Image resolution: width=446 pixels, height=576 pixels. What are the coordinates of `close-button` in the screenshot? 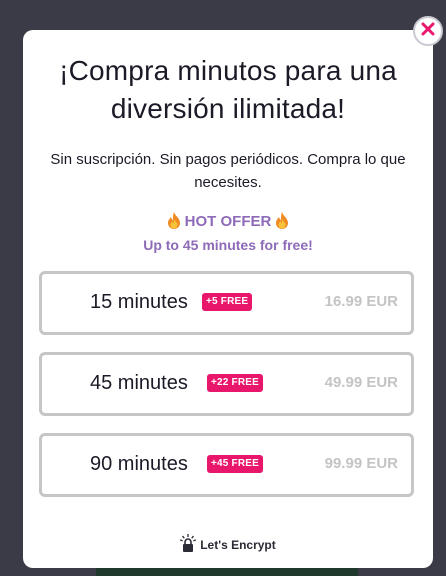 It's located at (428, 31).